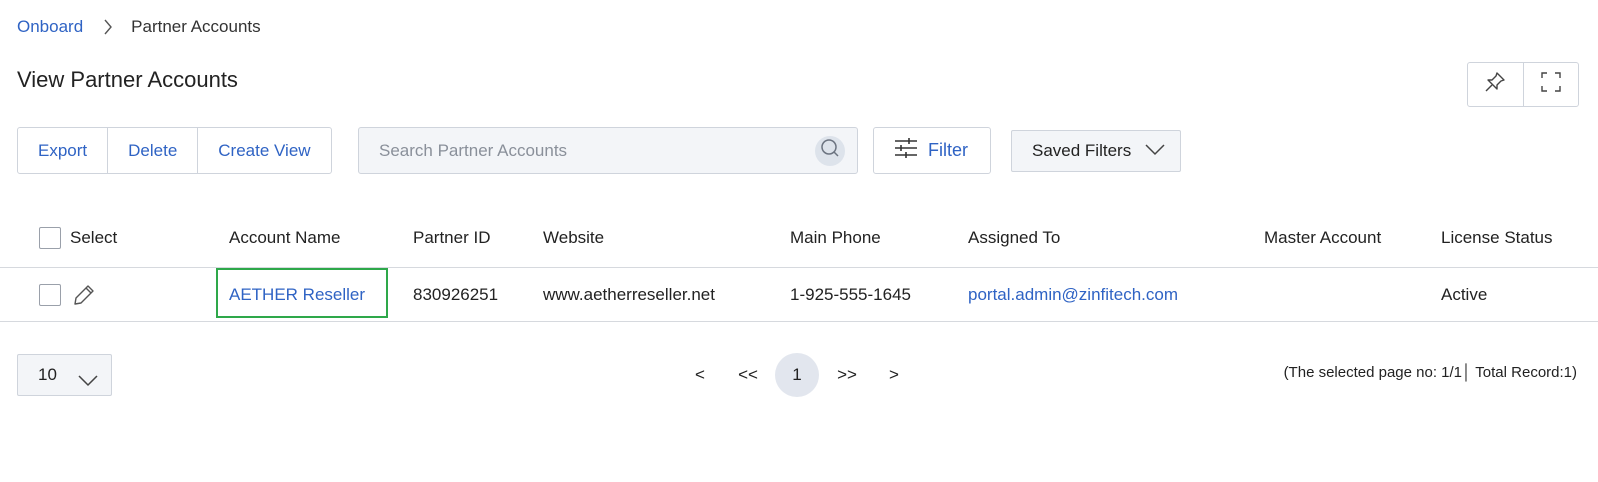  Describe the element at coordinates (1082, 150) in the screenshot. I see `saved-filters-label: Saved Filters` at that location.